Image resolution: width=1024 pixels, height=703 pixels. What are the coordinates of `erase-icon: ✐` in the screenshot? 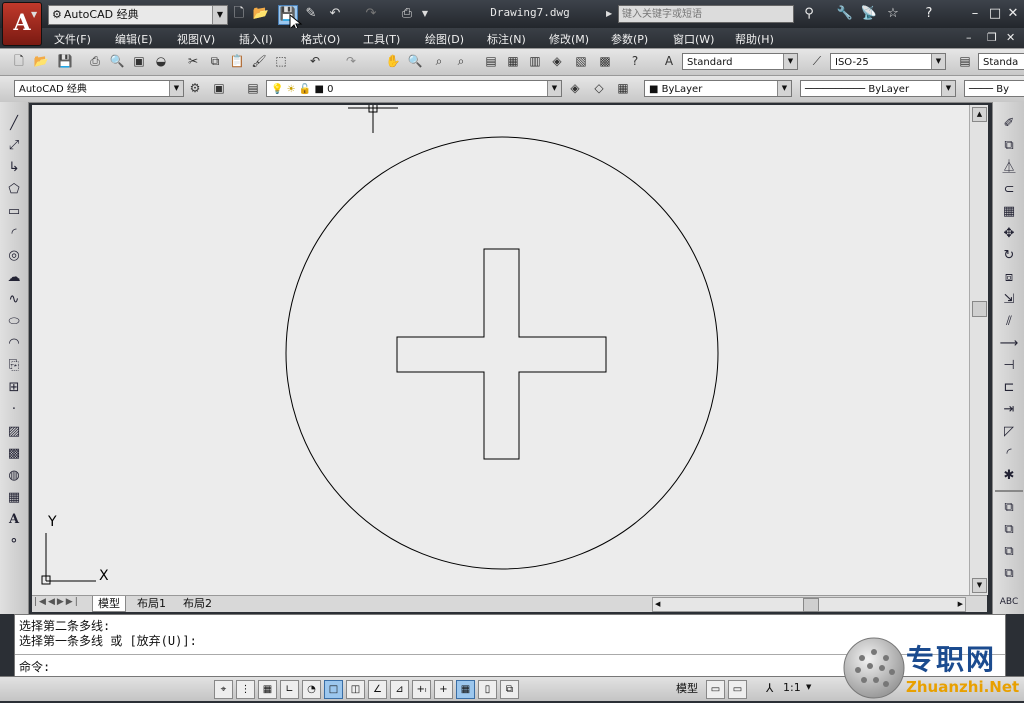 It's located at (1009, 124).